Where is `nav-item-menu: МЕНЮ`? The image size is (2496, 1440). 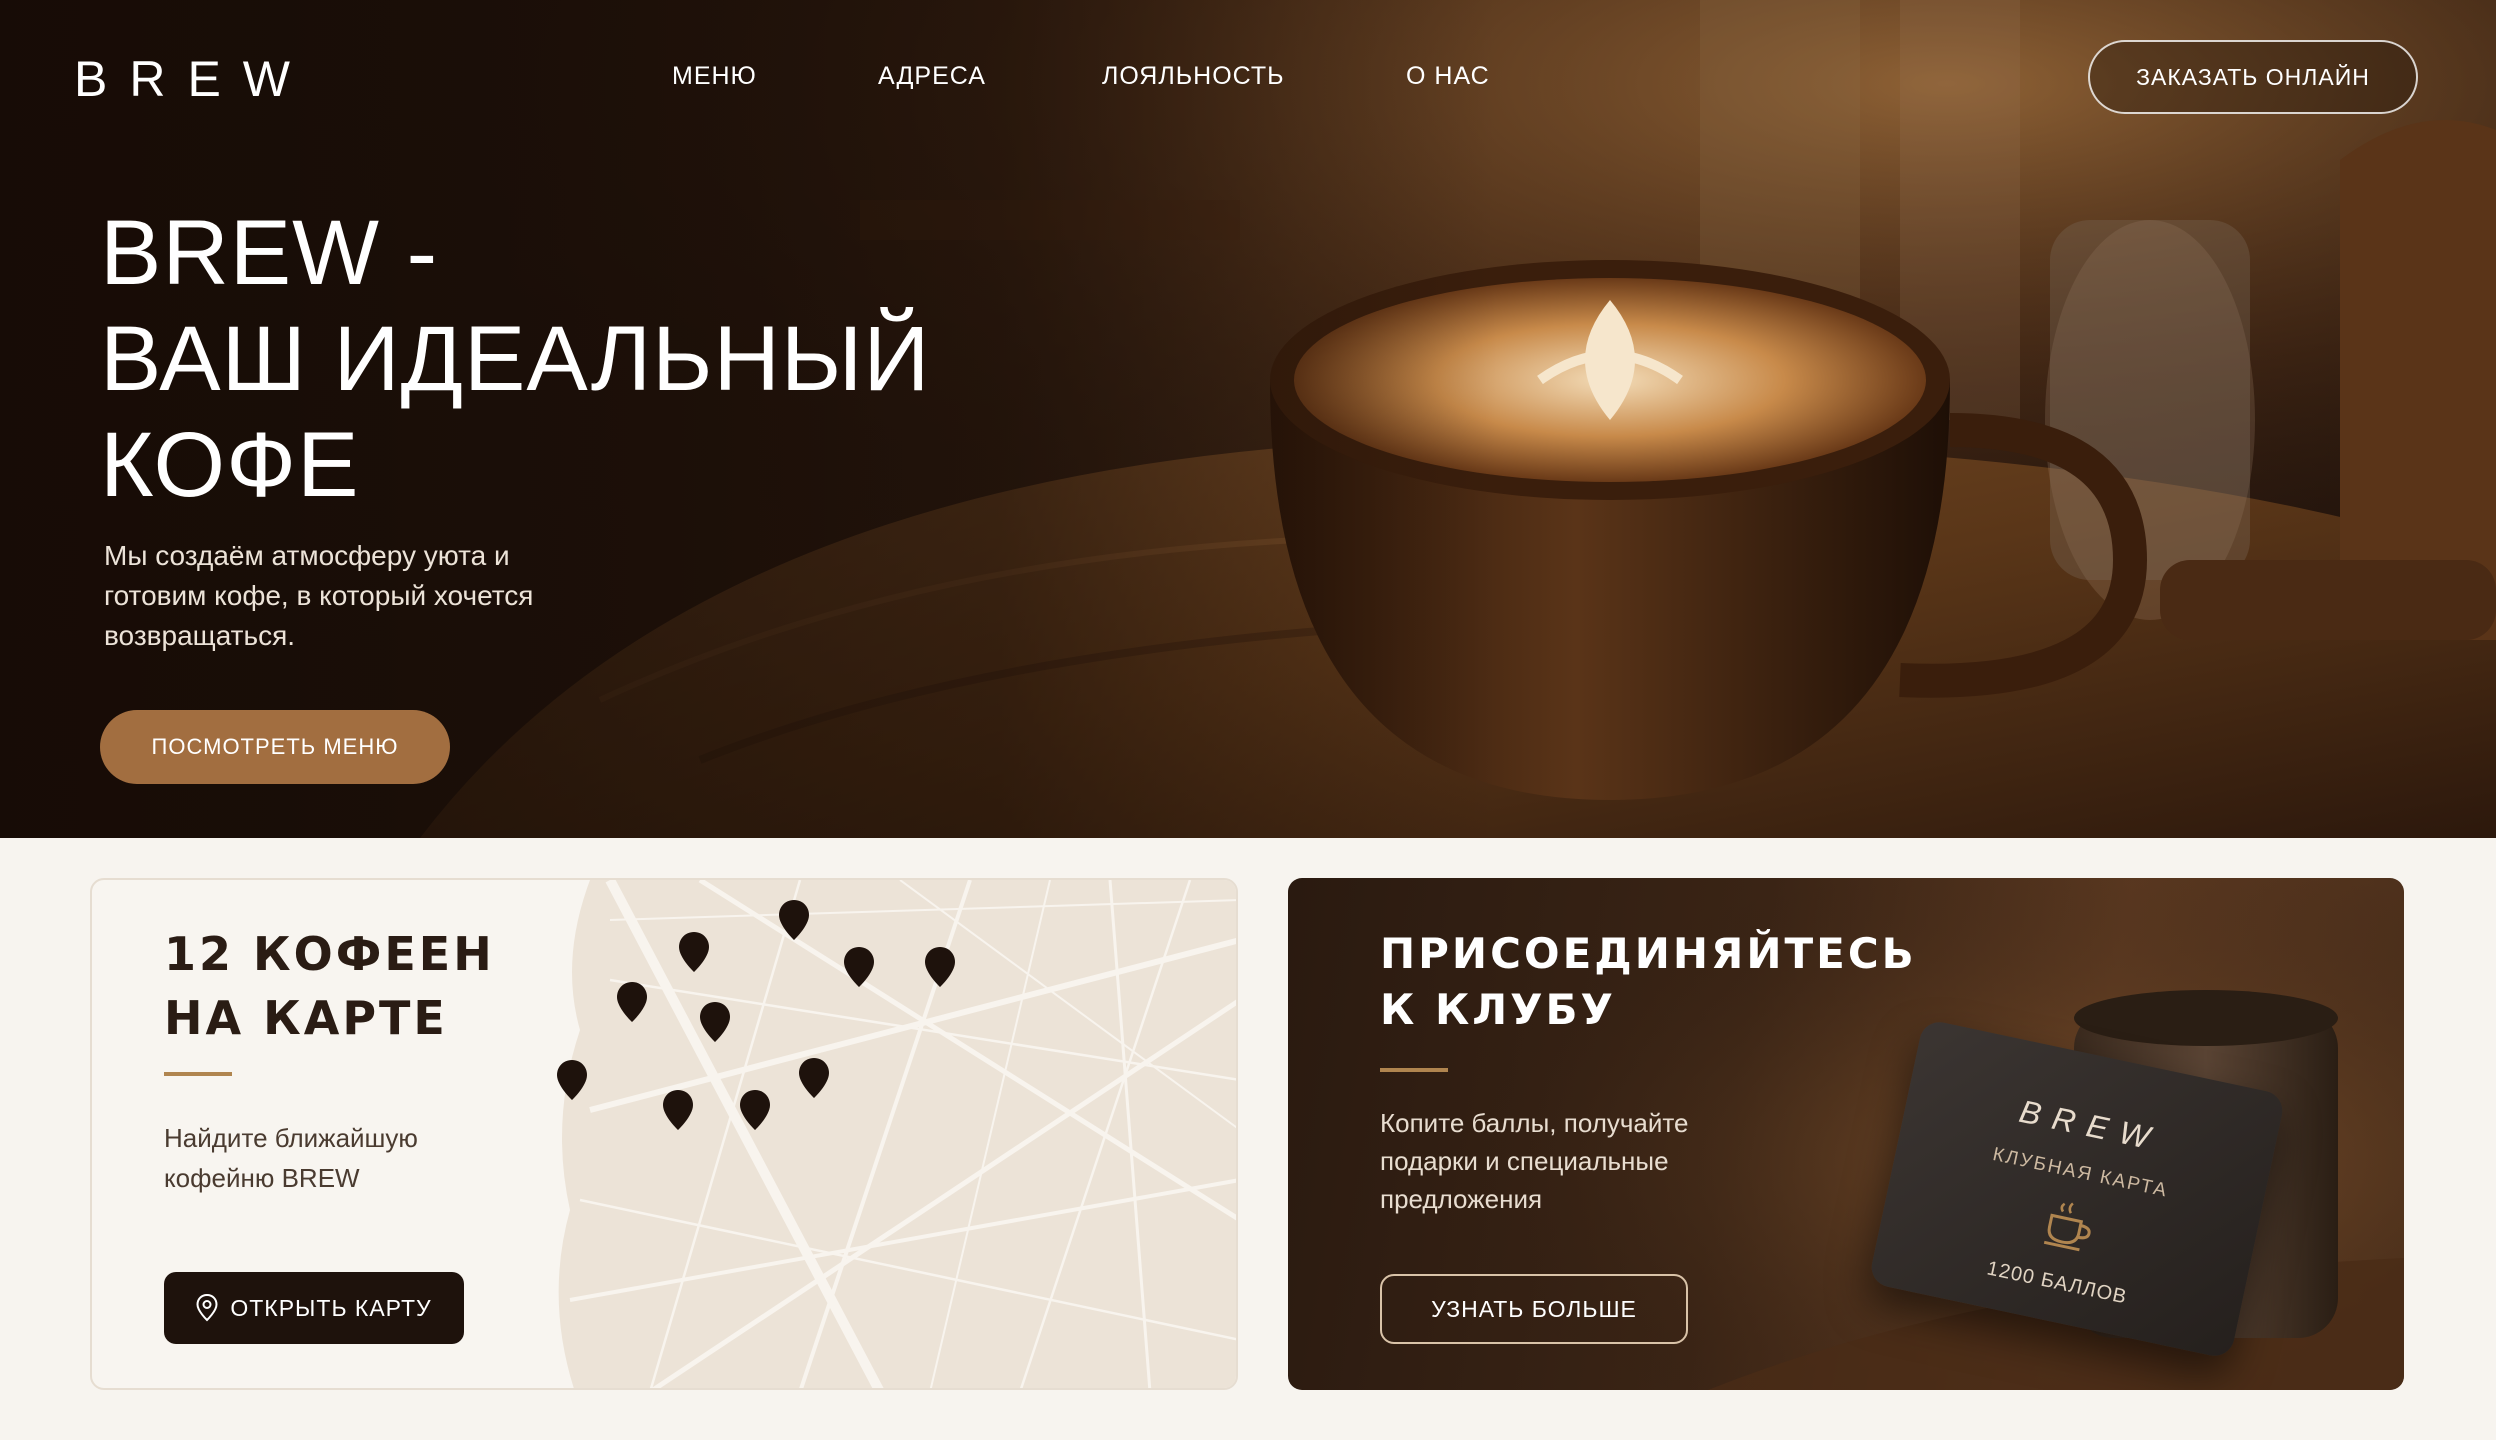
nav-item-menu: МЕНЮ is located at coordinates (714, 76).